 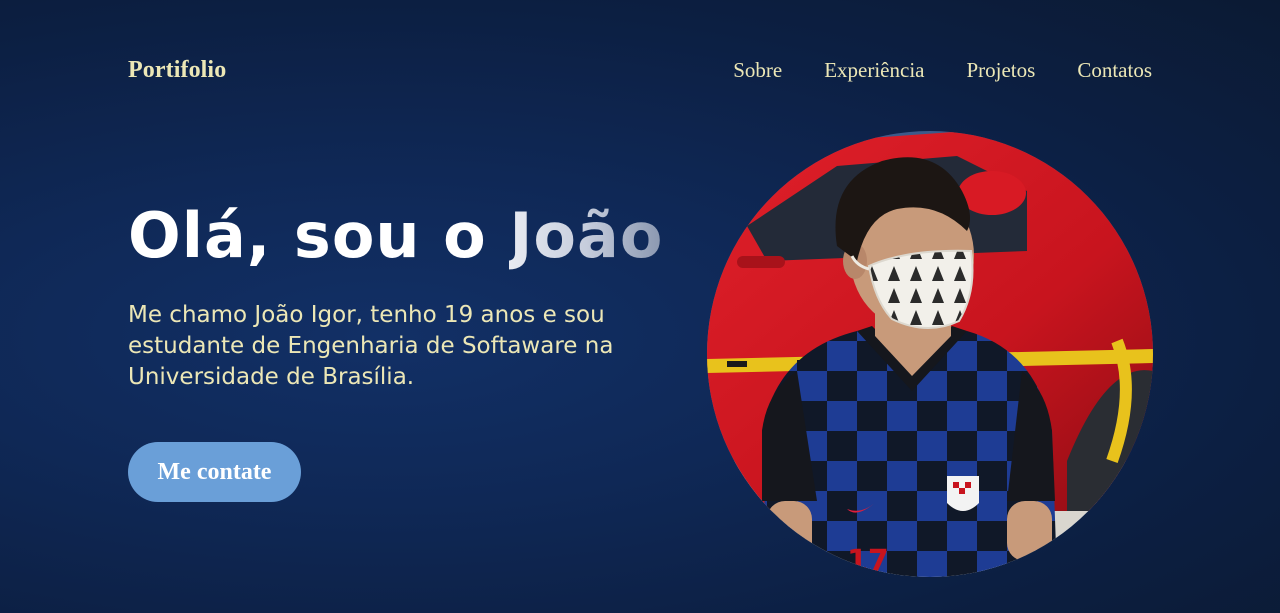 I want to click on logo: Portifolio, so click(x=177, y=70).